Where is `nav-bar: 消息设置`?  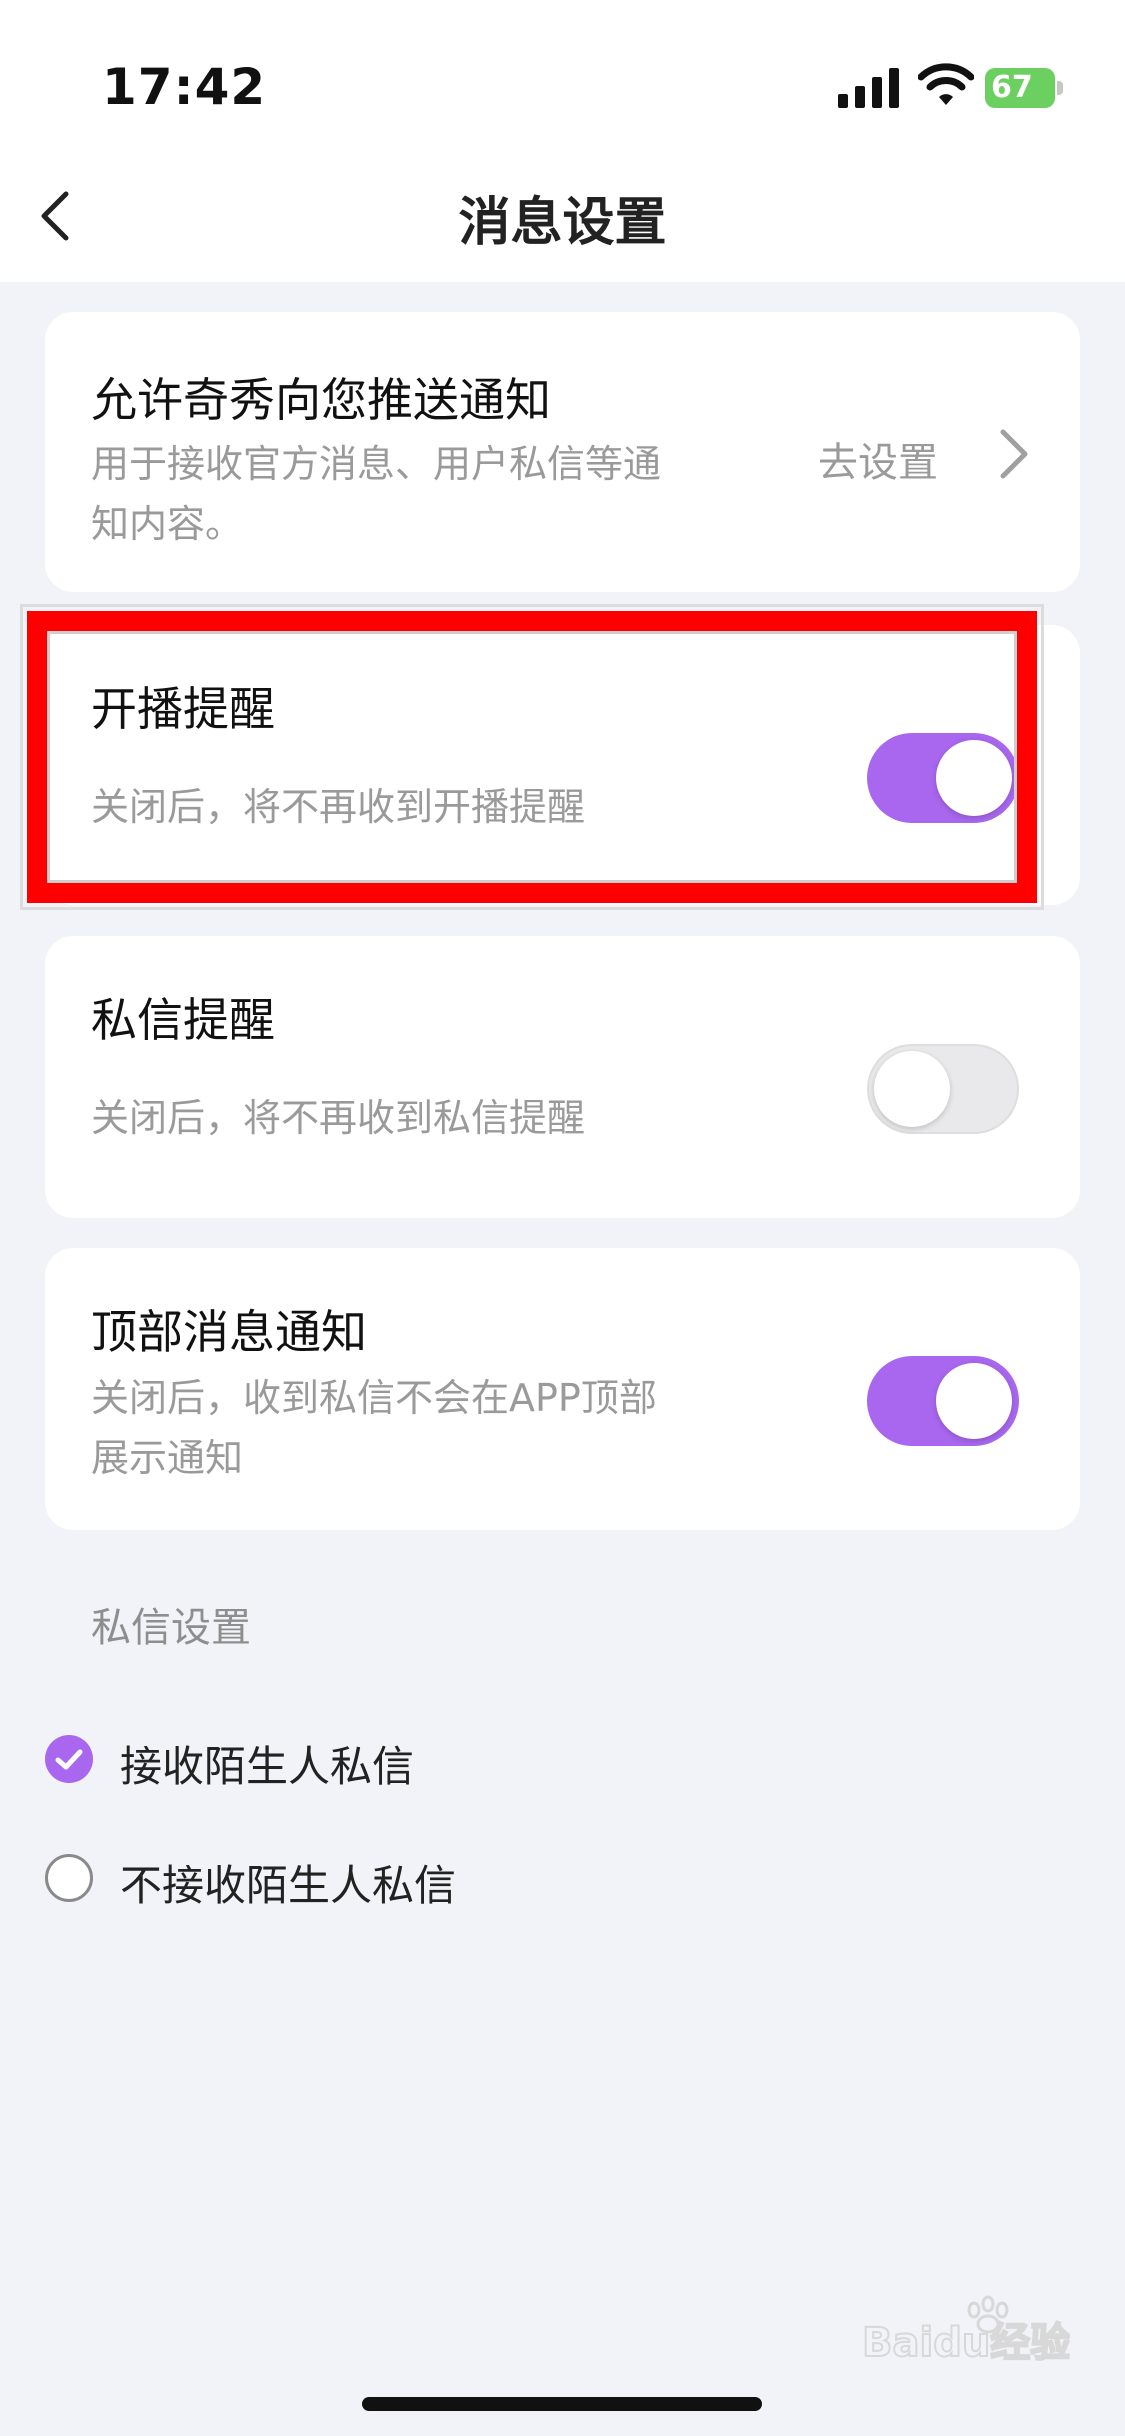 nav-bar: 消息设置 is located at coordinates (562, 216).